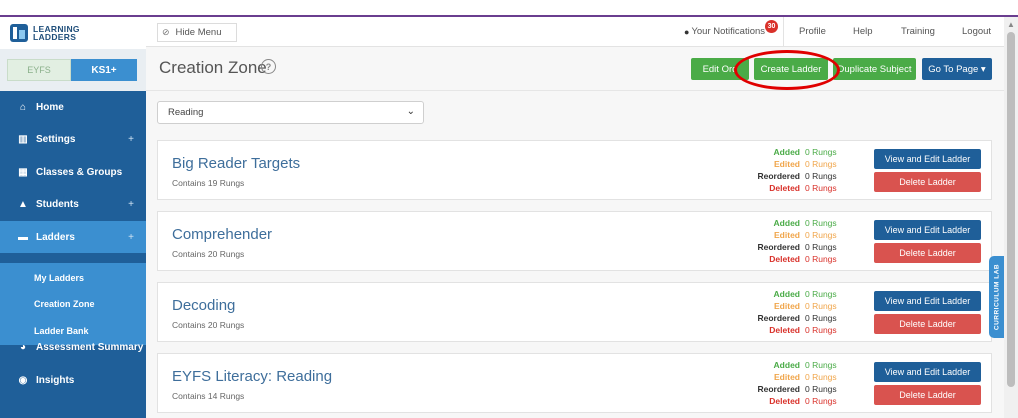 This screenshot has width=1018, height=418. I want to click on ladder-rung-count: Contains 19 Rungs, so click(208, 183).